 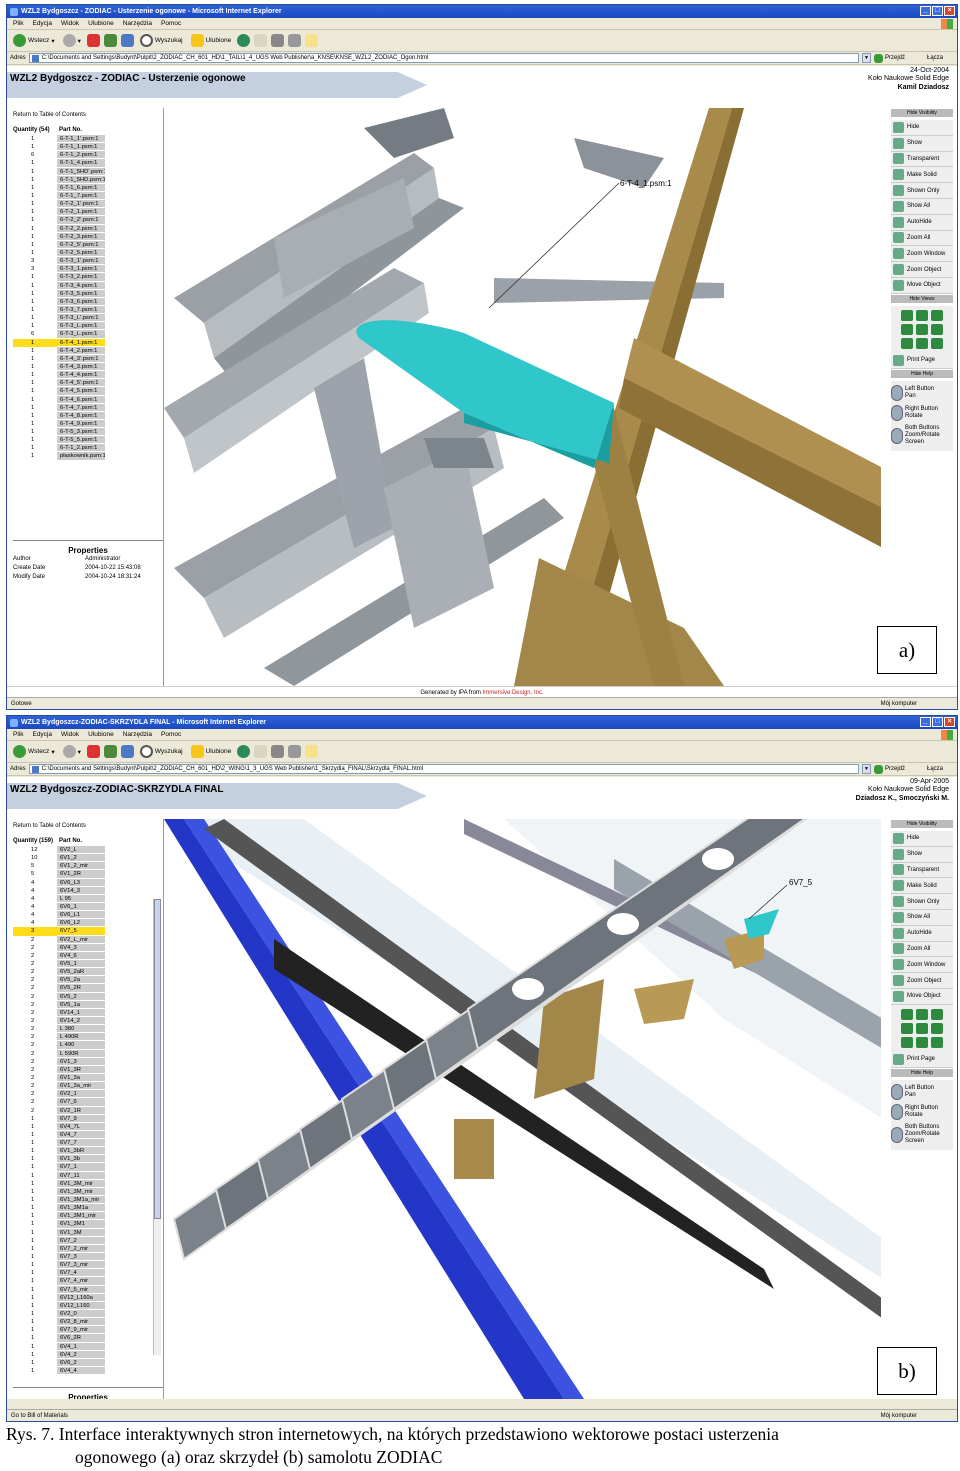 I want to click on shown-only-button: Shown Only, so click(x=922, y=902).